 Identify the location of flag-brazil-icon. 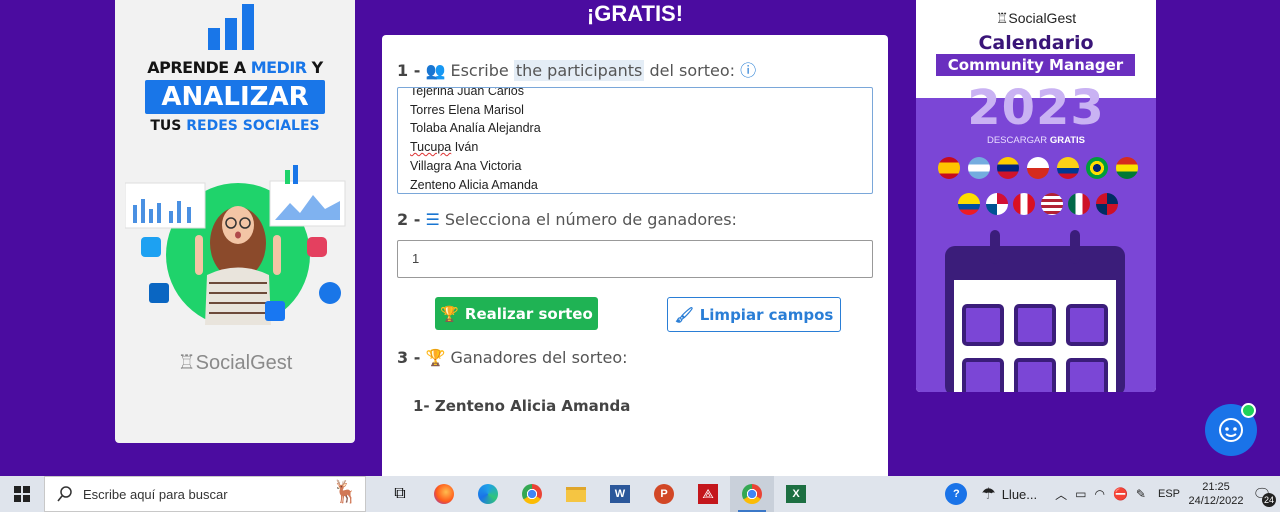
(1097, 168).